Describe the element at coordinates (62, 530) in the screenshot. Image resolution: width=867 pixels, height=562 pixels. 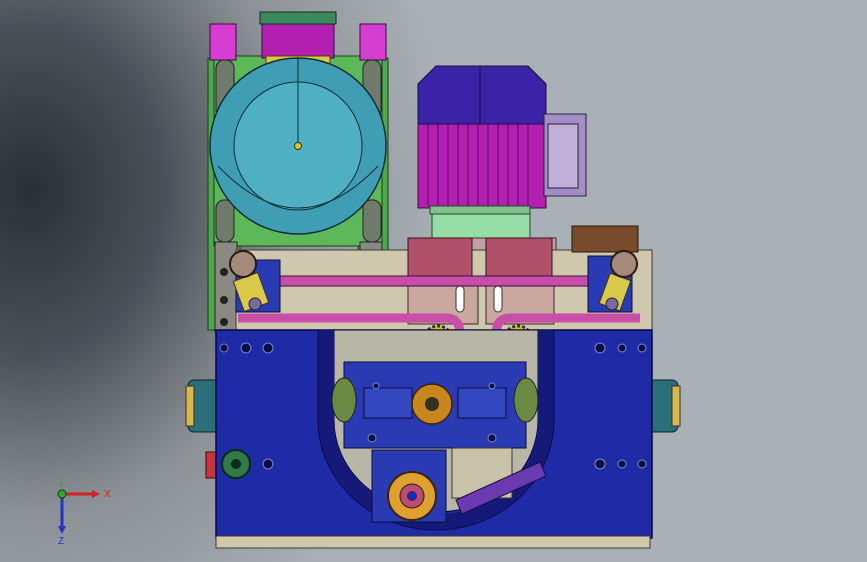
I see `z-axis-arrowhead` at that location.